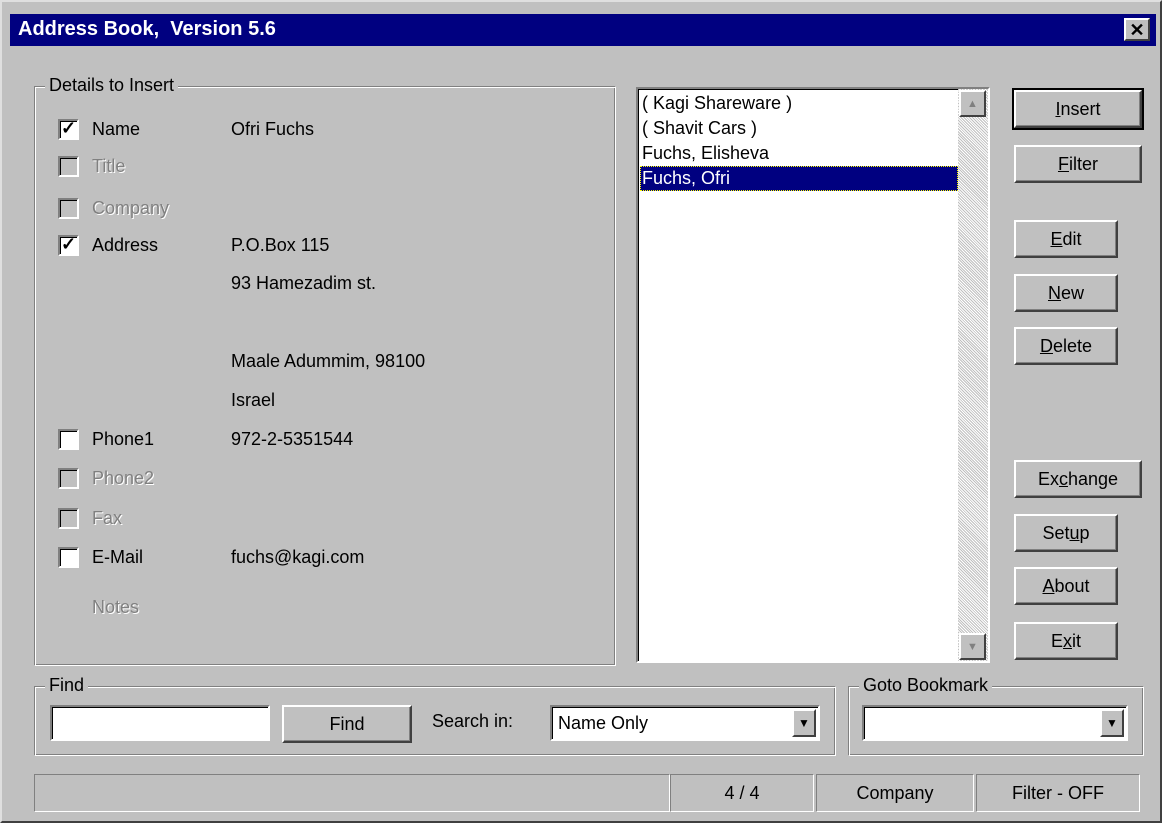 This screenshot has width=1162, height=823. I want to click on name-checkbox: ✓, so click(68, 129).